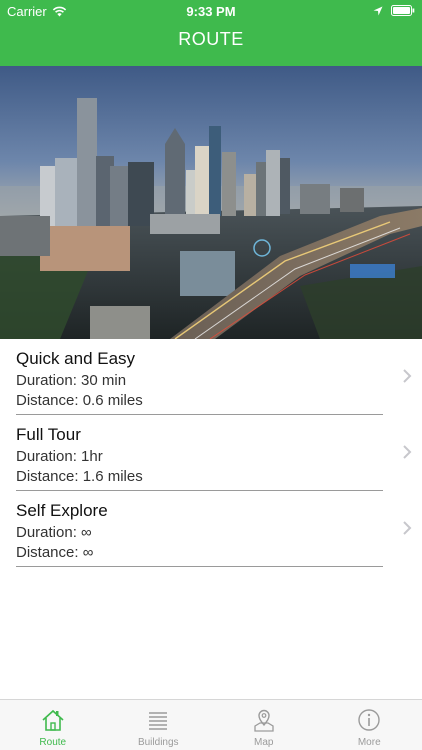 Image resolution: width=422 pixels, height=750 pixels. Describe the element at coordinates (79, 476) in the screenshot. I see `route-distance: Distance: 1.6 miles` at that location.